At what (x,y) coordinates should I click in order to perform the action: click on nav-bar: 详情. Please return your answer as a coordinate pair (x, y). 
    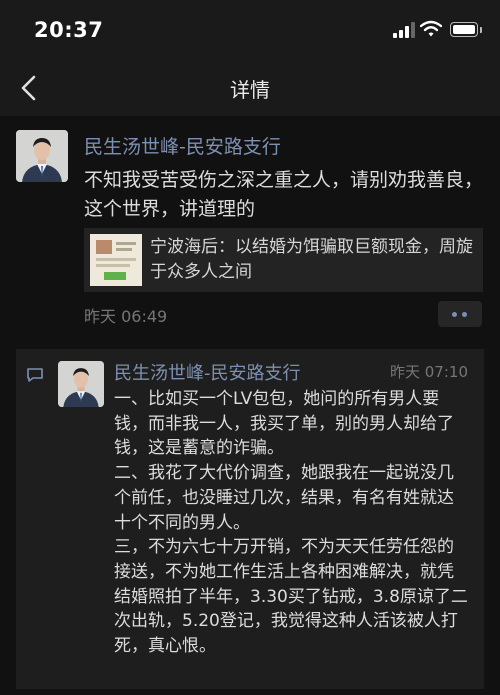
    Looking at the image, I should click on (250, 89).